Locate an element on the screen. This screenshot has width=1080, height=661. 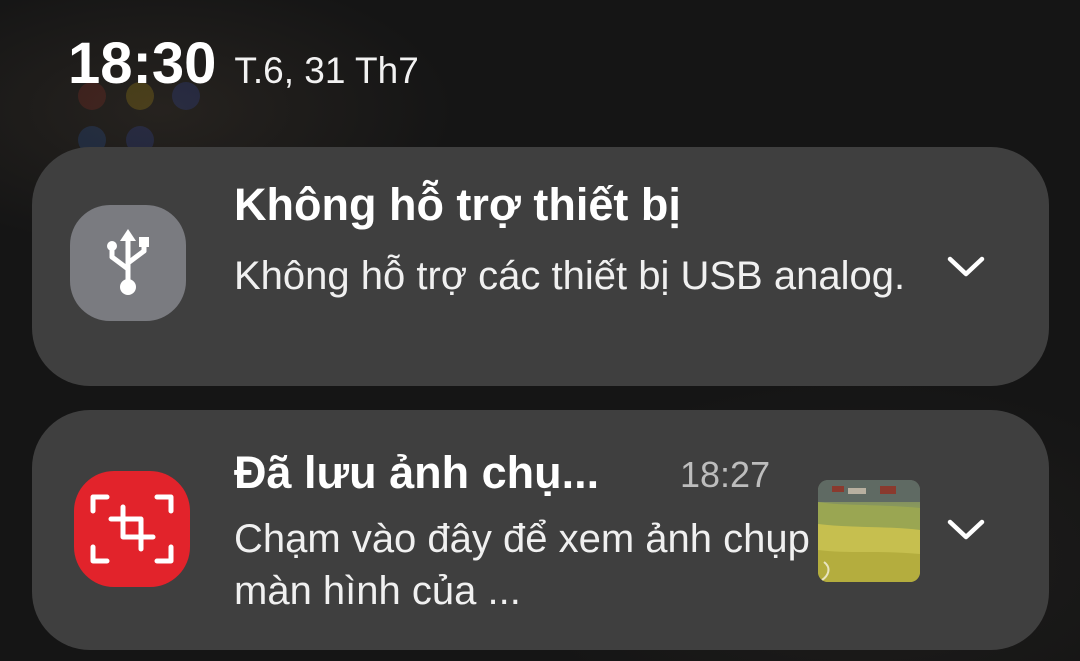
status-bar: 18:30 T.6, 31 Th7 is located at coordinates (243, 65).